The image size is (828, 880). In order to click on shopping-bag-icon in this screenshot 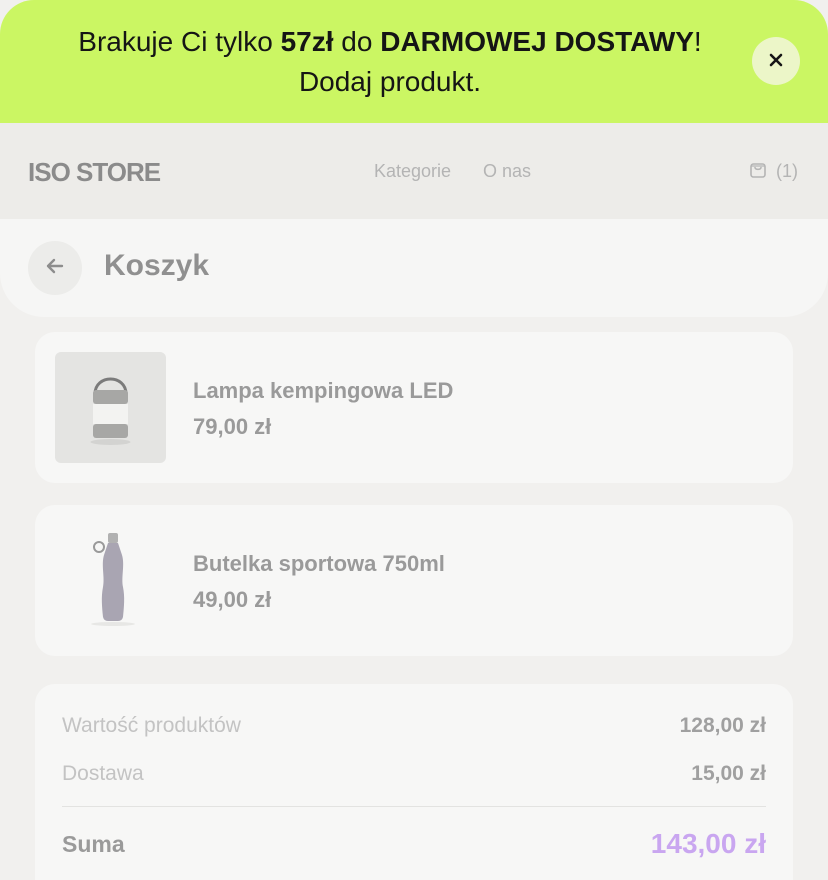, I will do `click(758, 171)`.